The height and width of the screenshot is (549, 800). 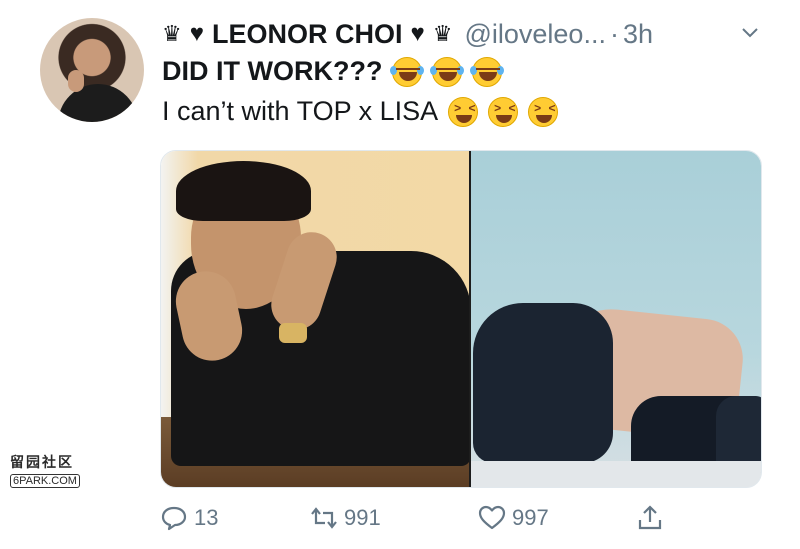 What do you see at coordinates (172, 33) in the screenshot?
I see `crown-icon: ♛` at bounding box center [172, 33].